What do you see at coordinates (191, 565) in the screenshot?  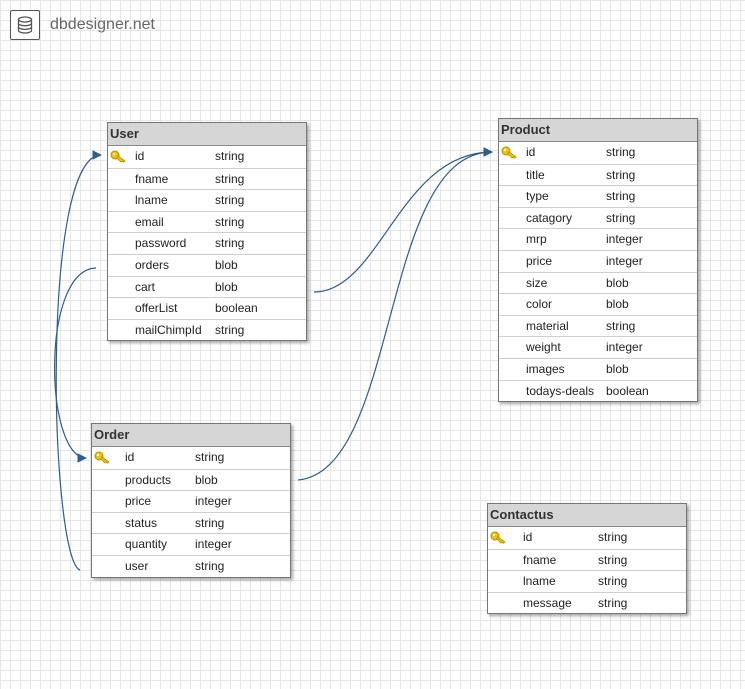 I see `field-row: user string` at bounding box center [191, 565].